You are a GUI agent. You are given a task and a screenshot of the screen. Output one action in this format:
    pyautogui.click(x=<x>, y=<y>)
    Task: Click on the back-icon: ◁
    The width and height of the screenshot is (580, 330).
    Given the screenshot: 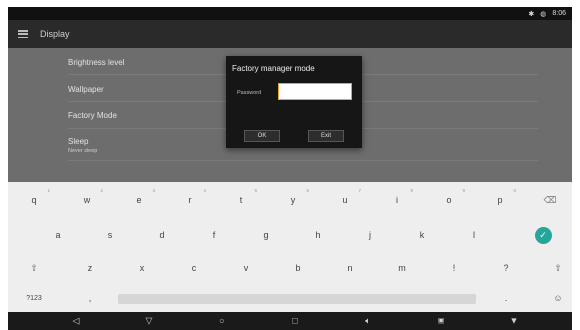 What is the action you would take?
    pyautogui.click(x=76, y=321)
    